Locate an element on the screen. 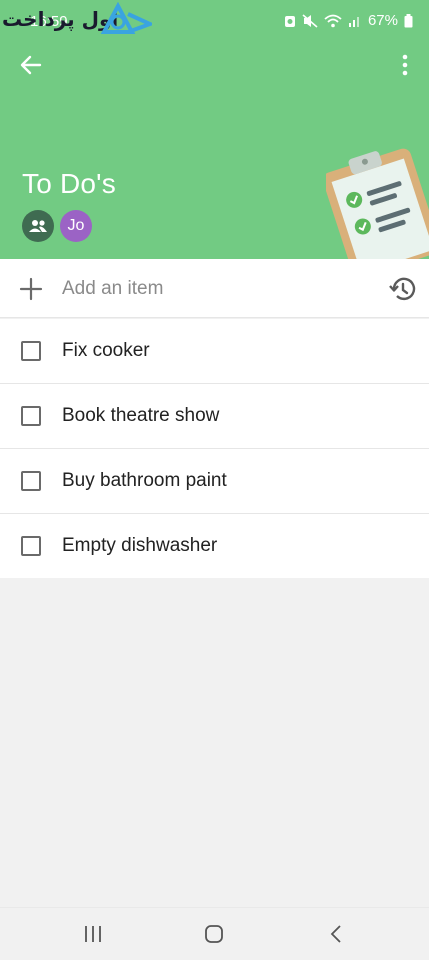 This screenshot has height=960, width=429. status-bar: 16:59 اول پرداخت 67% is located at coordinates (214, 20).